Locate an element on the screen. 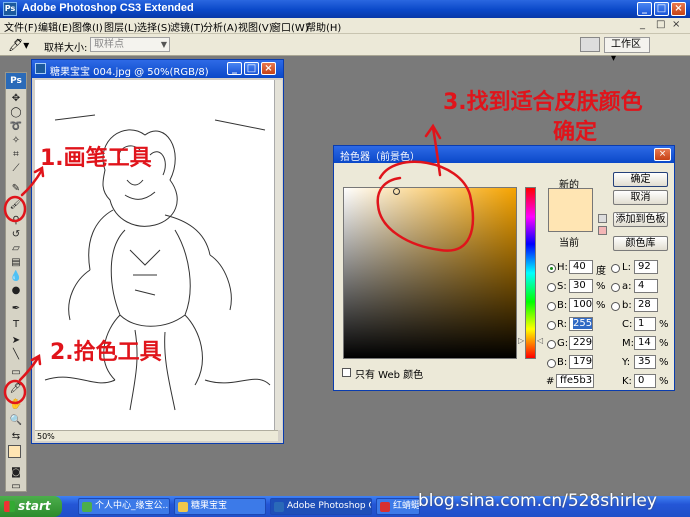 The height and width of the screenshot is (517, 690). step2-annotation: 2.拾色工具 is located at coordinates (106, 352).